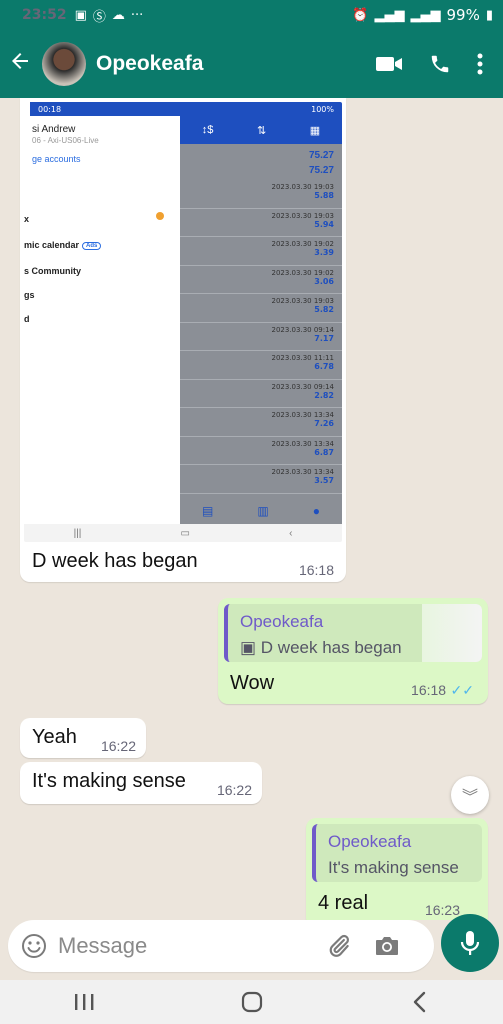  What do you see at coordinates (34, 946) in the screenshot?
I see `emoji-icon` at bounding box center [34, 946].